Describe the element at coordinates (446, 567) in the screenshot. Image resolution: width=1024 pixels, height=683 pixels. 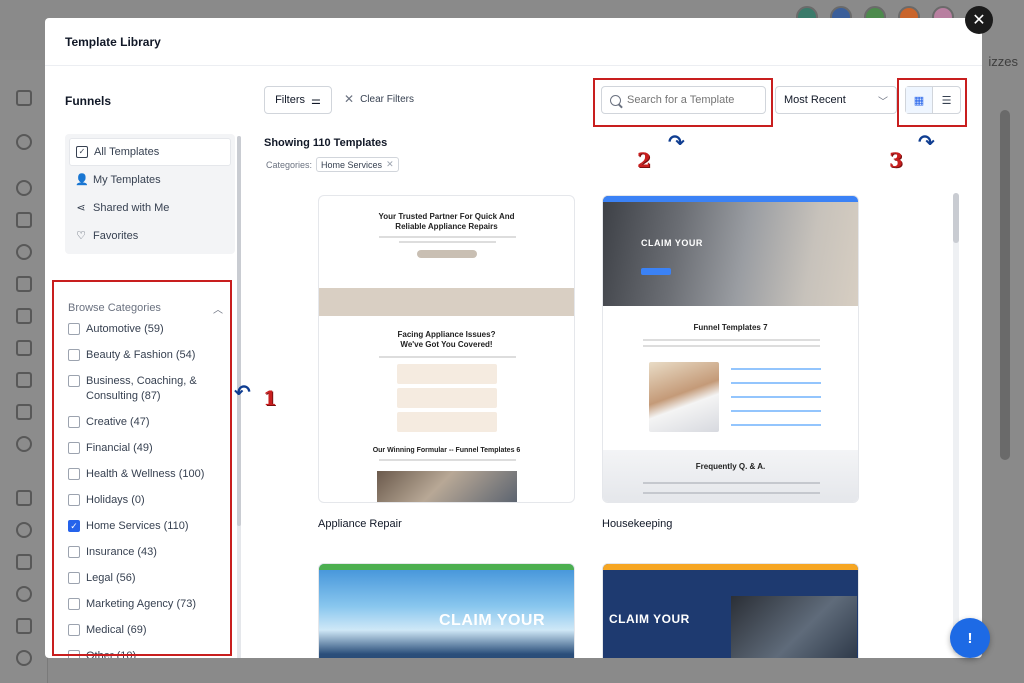
I see `preview-topbar` at that location.